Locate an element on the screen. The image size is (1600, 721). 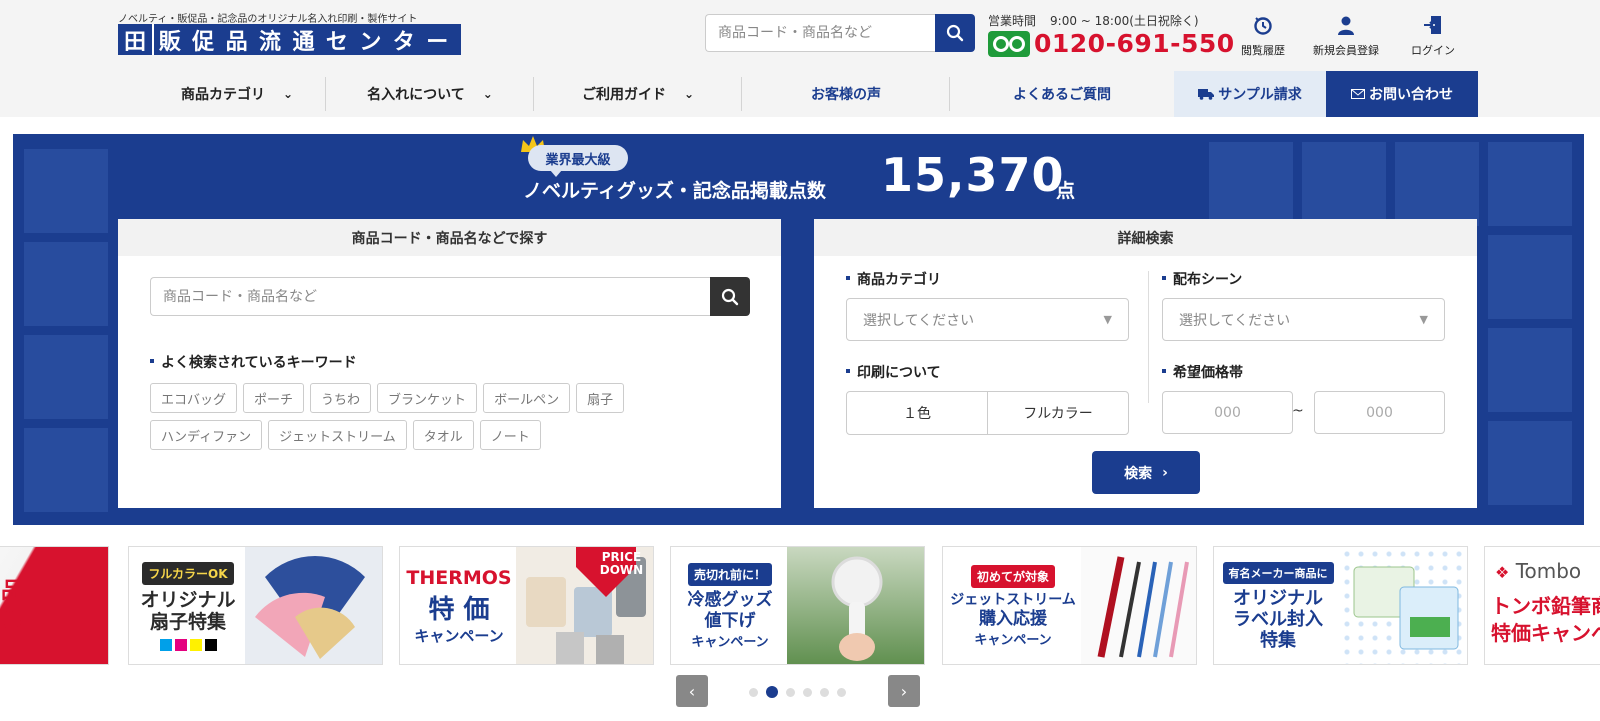
carousel-slide: 有名メーカー商品に オリジナル ラベル封入 特集 is located at coordinates (1340, 605).